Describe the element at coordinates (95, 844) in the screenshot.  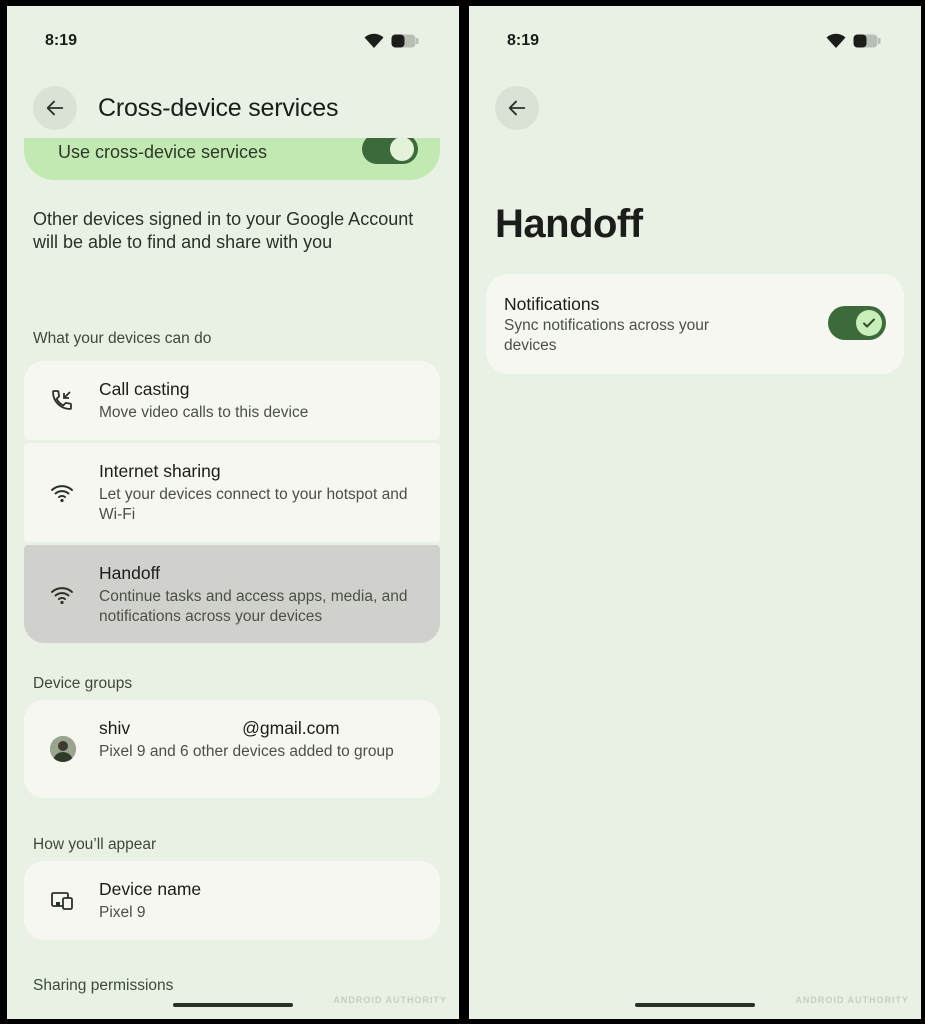
I see `section-label-appearance: How you’ll appear` at that location.